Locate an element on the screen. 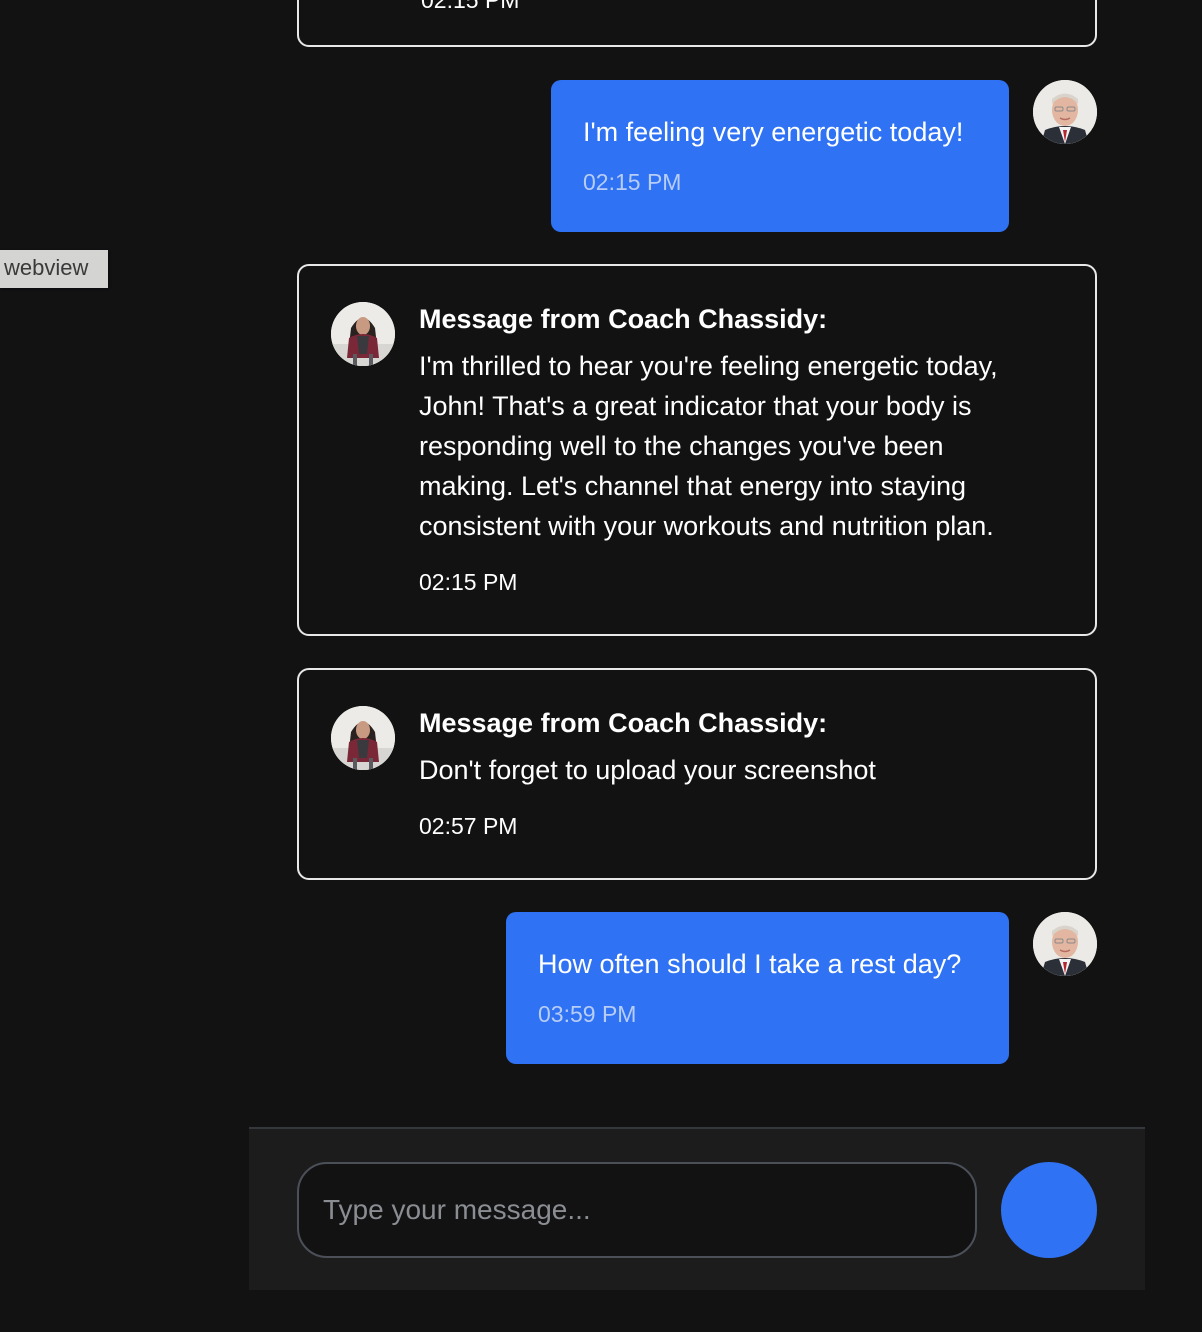  user-message-text: I'm feeling very energetic today! is located at coordinates (773, 132).